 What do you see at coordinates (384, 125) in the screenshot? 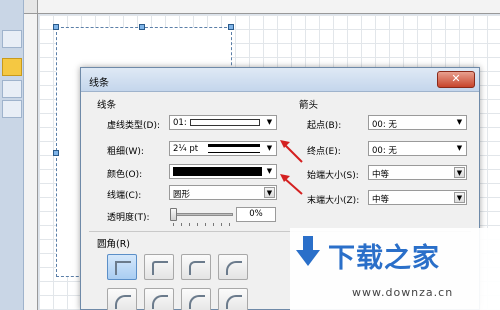
I see `arrow-begin-value: 00: 无` at bounding box center [384, 125].